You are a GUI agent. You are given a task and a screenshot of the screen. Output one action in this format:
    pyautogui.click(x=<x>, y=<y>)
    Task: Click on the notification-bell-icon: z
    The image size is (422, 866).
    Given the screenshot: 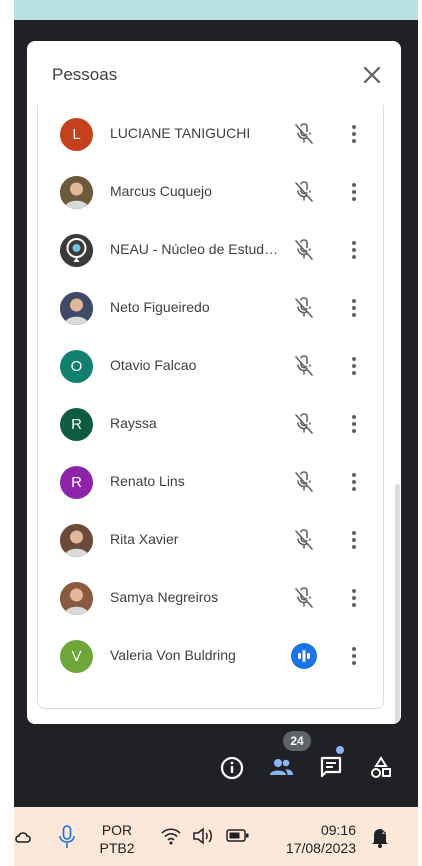 What is the action you would take?
    pyautogui.click(x=380, y=837)
    